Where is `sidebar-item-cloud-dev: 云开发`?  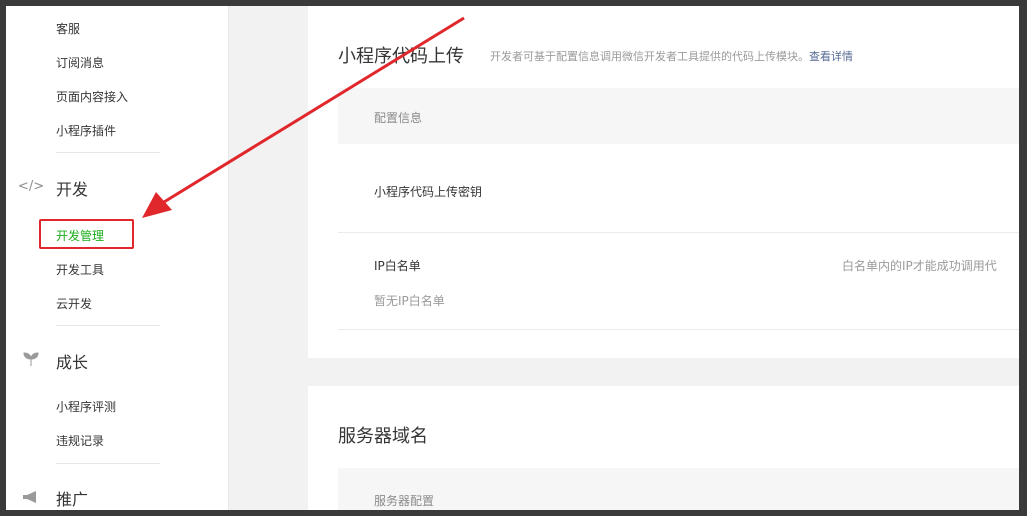 sidebar-item-cloud-dev: 云开发 is located at coordinates (74, 303).